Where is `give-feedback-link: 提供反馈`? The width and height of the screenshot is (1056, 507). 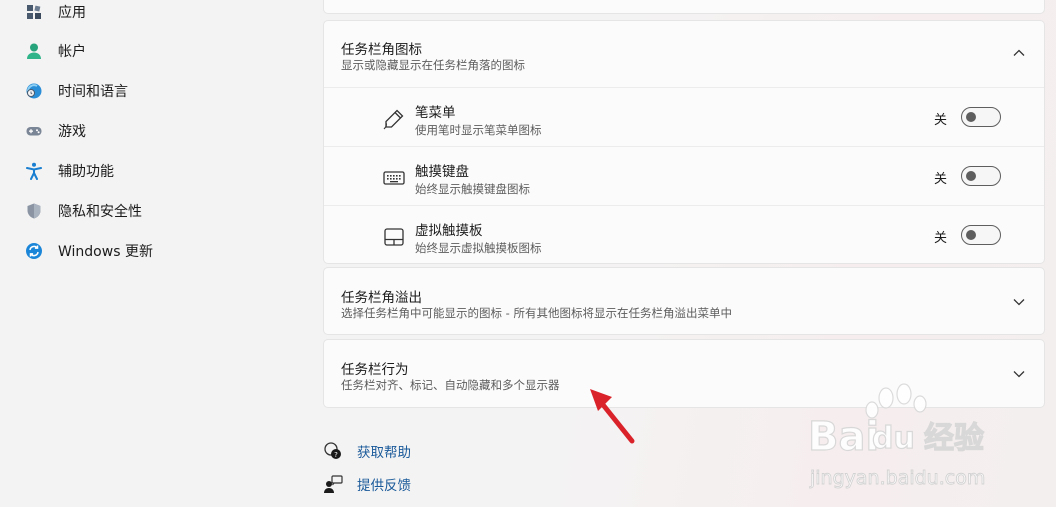
give-feedback-link: 提供反馈 is located at coordinates (367, 484).